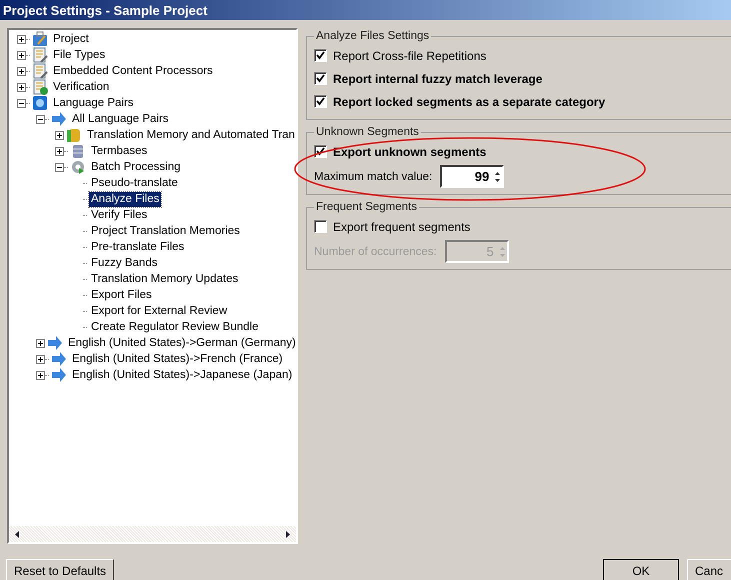 The image size is (731, 580). I want to click on tree-item: Verification, so click(81, 87).